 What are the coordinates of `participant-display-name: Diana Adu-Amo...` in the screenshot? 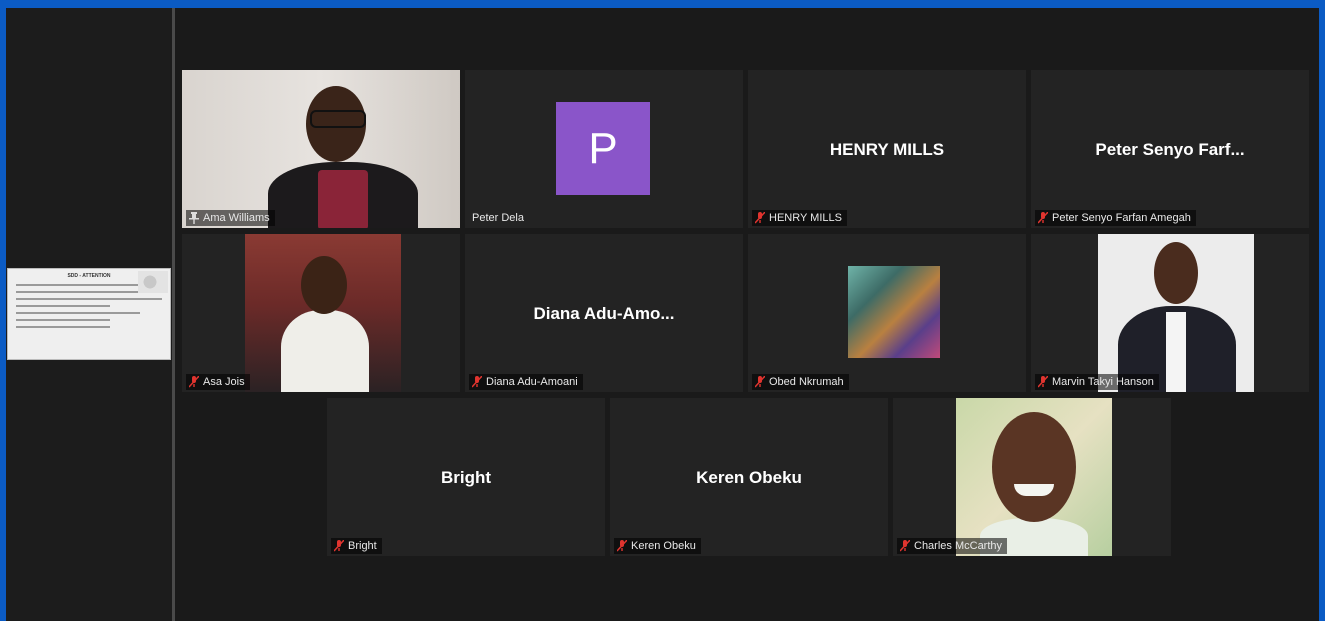 It's located at (604, 313).